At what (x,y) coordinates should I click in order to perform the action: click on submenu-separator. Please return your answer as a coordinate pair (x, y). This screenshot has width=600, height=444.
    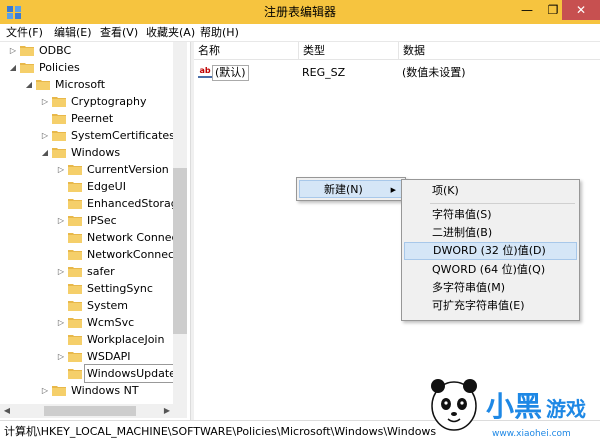
    Looking at the image, I should click on (502, 203).